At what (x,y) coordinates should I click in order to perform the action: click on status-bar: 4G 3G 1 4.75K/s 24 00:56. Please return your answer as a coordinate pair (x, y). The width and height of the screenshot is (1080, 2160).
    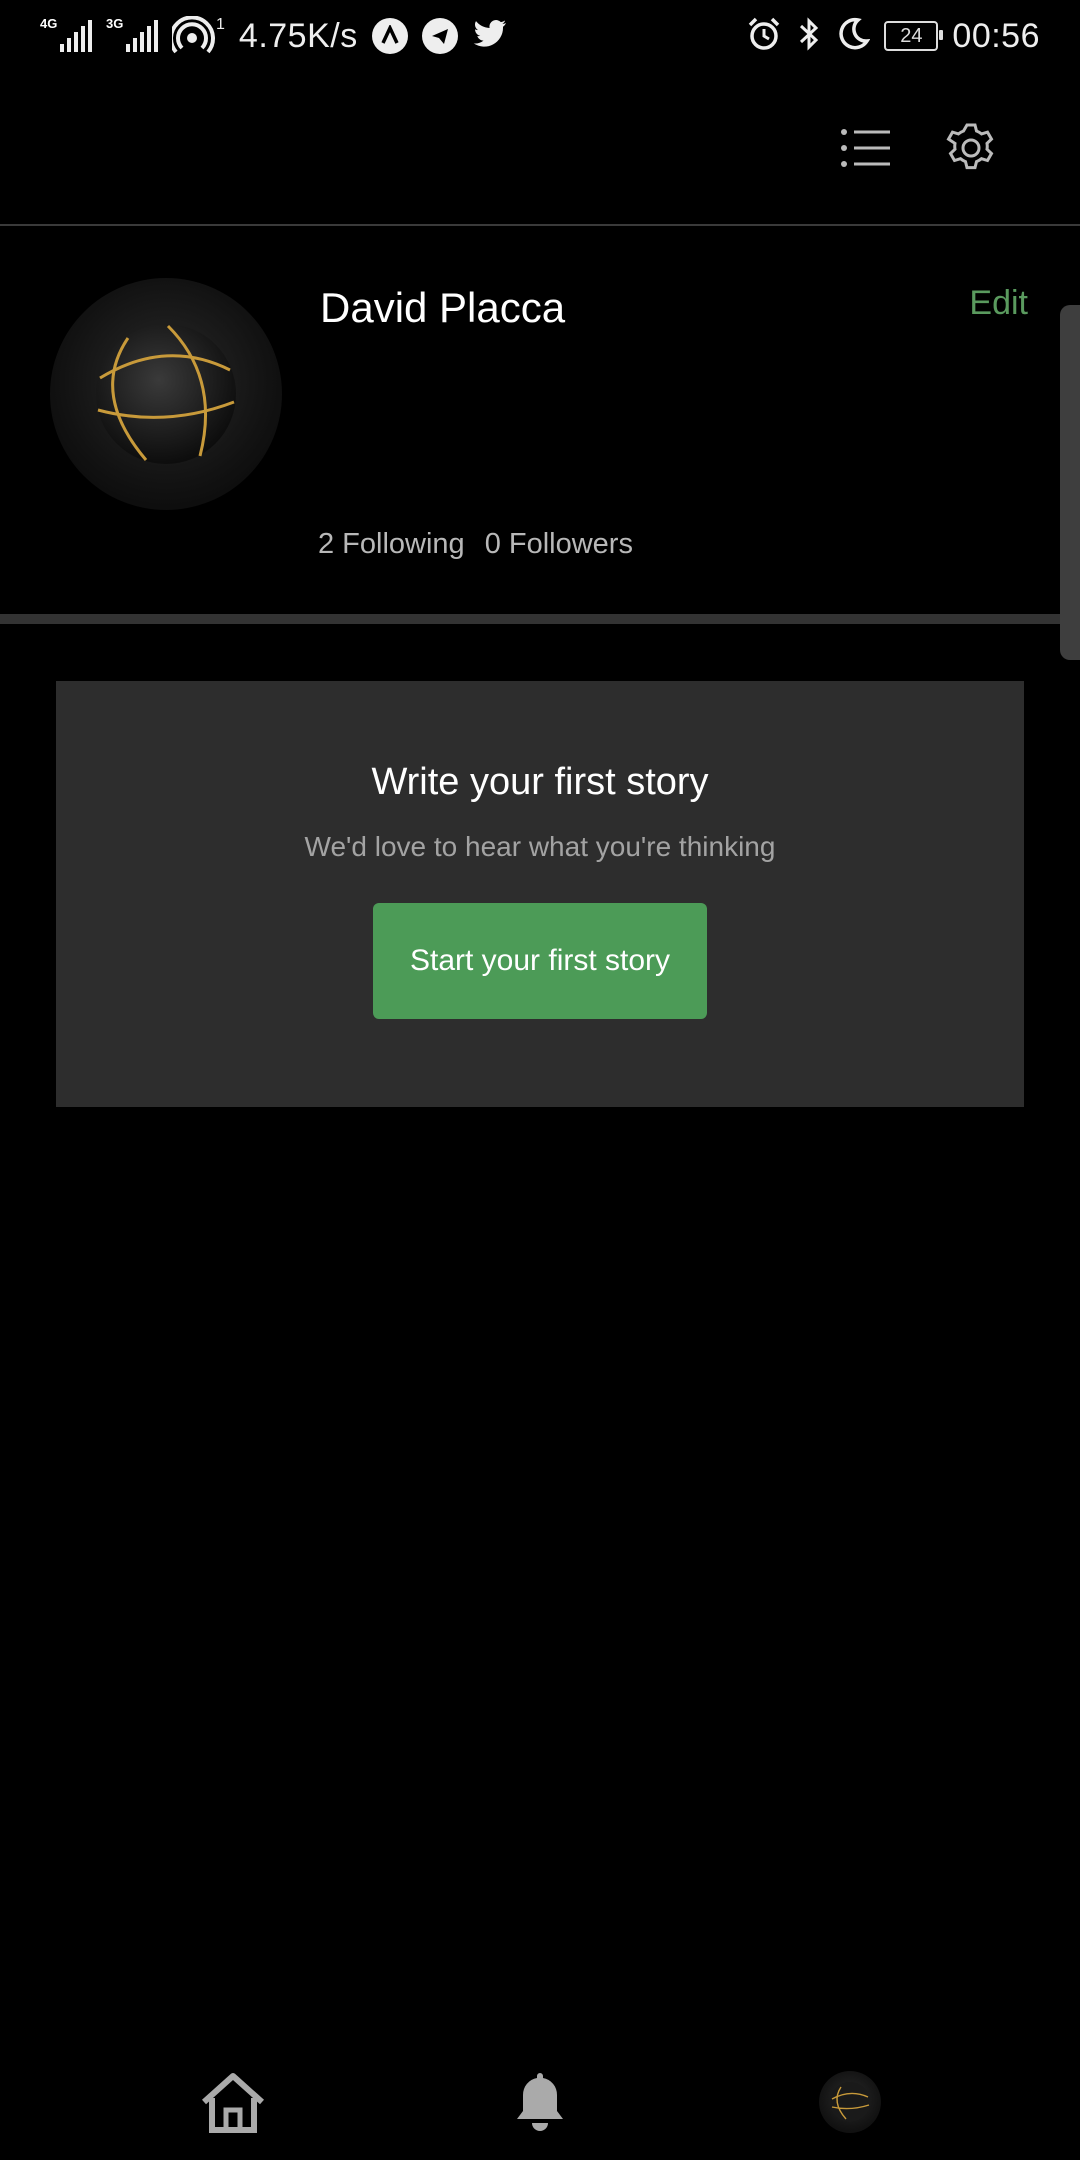
    Looking at the image, I should click on (540, 36).